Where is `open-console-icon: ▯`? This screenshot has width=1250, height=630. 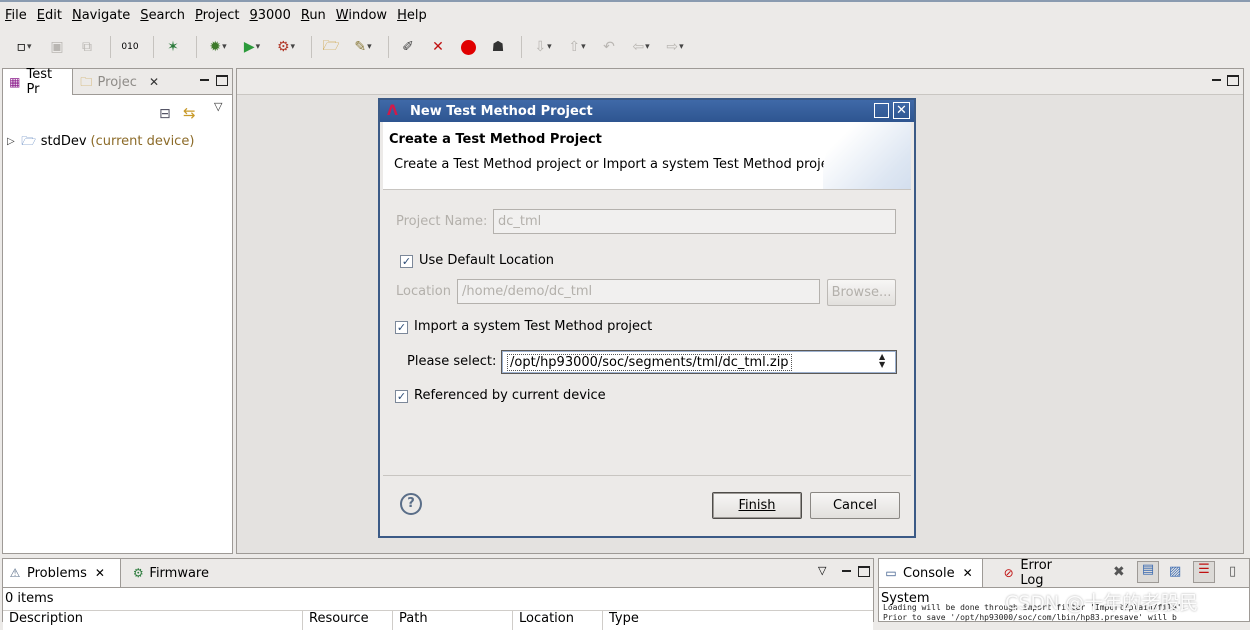
open-console-icon: ▯ is located at coordinates (1232, 571).